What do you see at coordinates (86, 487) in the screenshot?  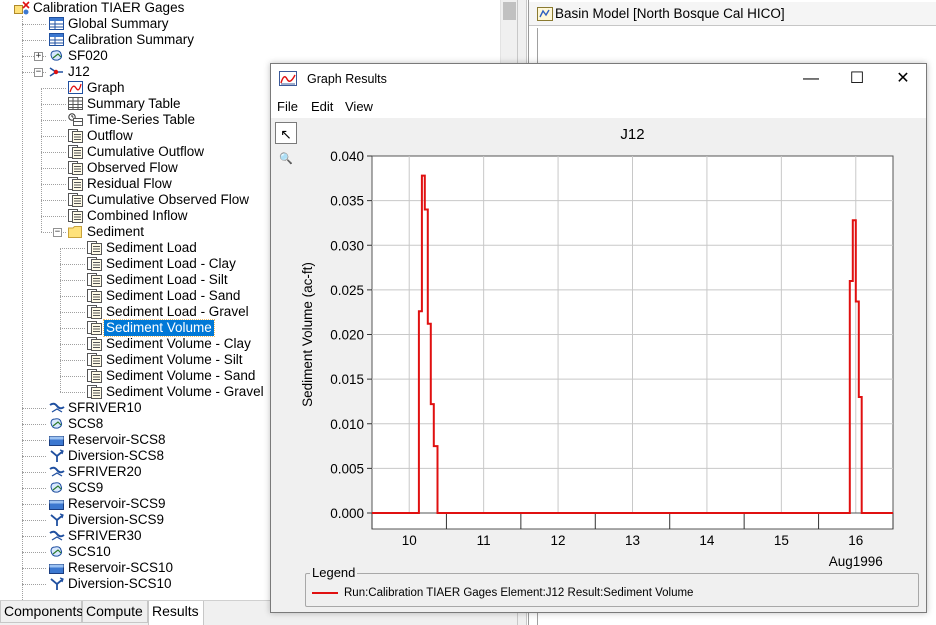 I see `tree-item-label: SCS9` at bounding box center [86, 487].